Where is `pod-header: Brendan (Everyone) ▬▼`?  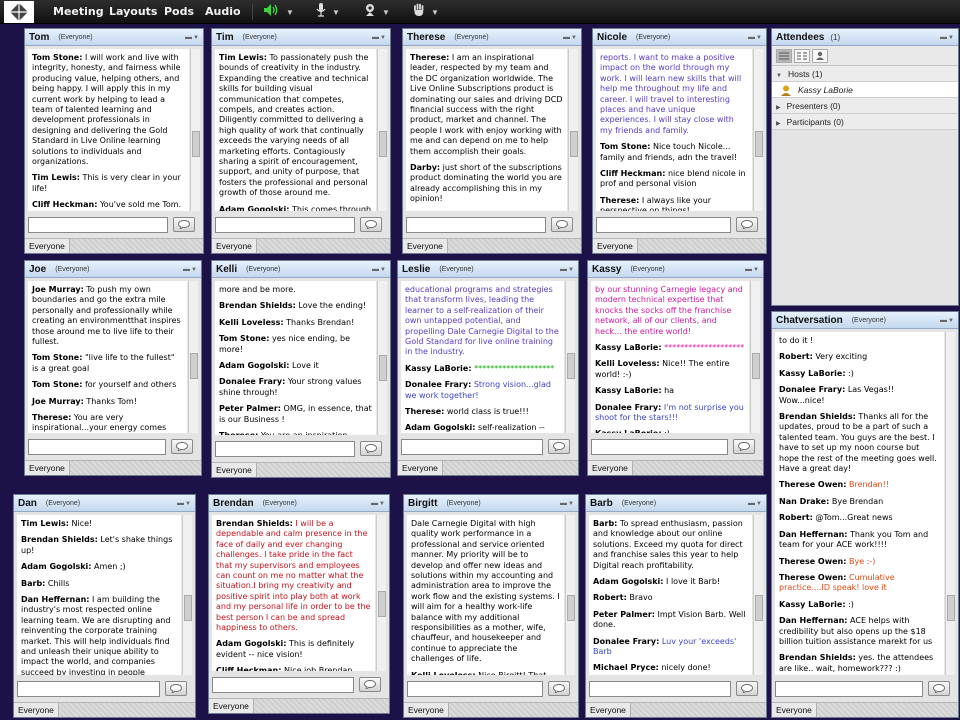 pod-header: Brendan (Everyone) ▬▼ is located at coordinates (299, 503).